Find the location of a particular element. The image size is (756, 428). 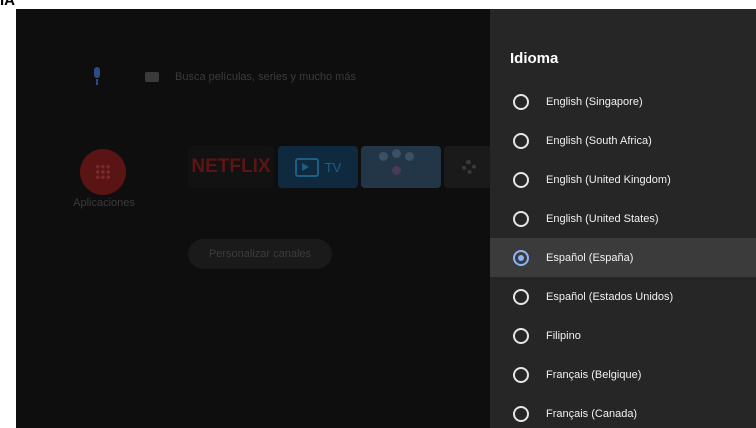

language-option-label: English (United States) is located at coordinates (602, 218).